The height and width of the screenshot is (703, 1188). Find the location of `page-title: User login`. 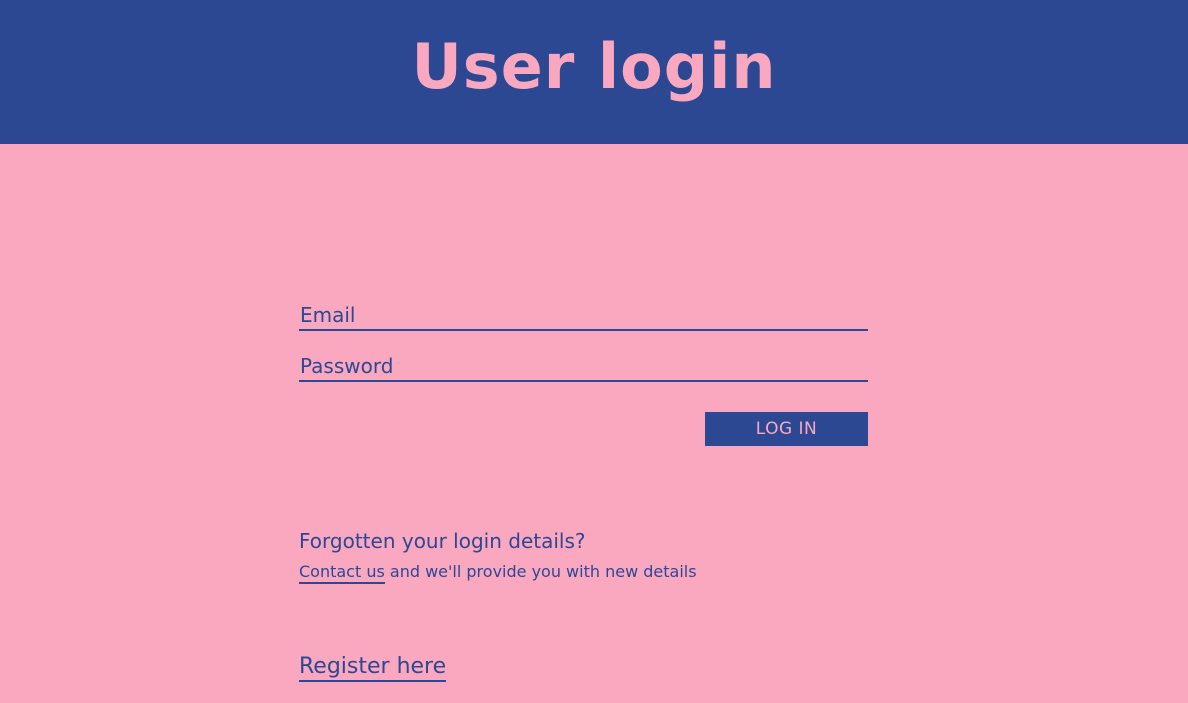

page-title: User login is located at coordinates (594, 66).